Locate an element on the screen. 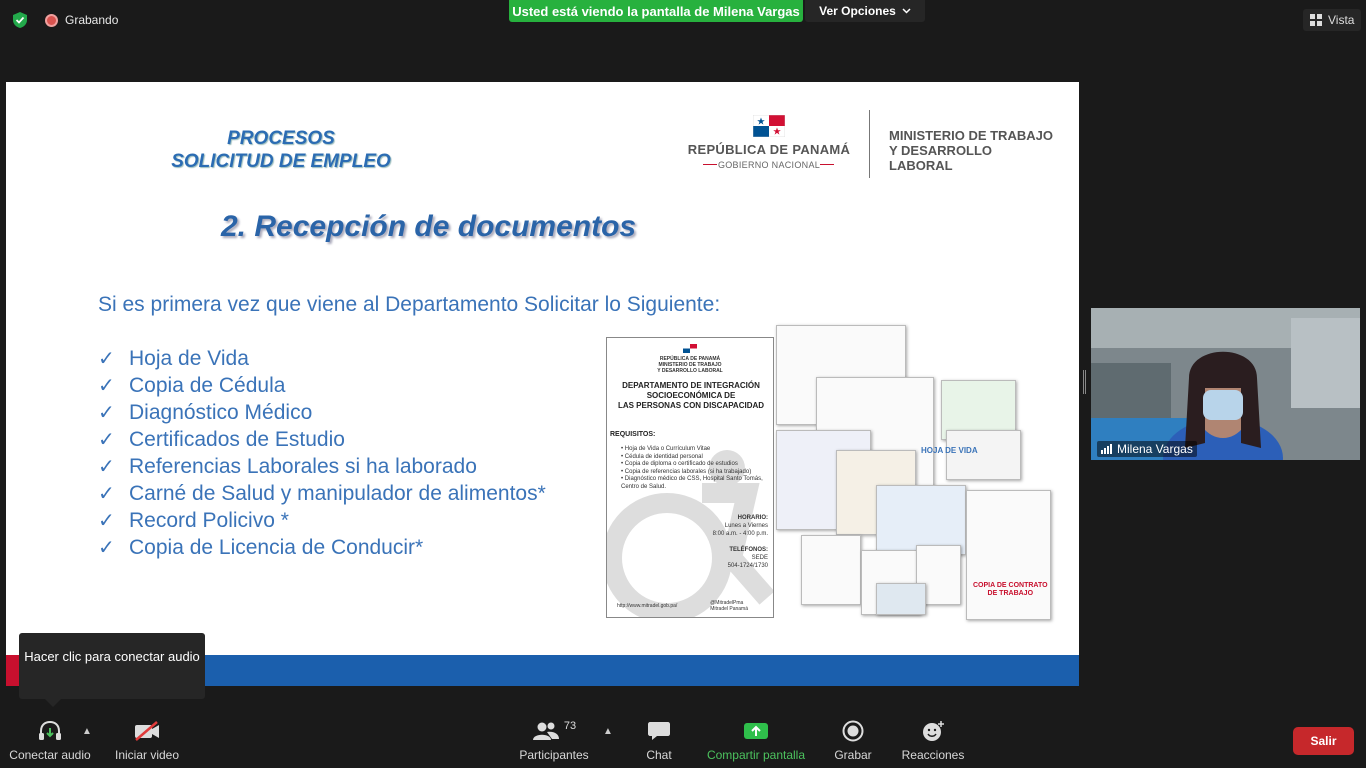  flyer-phones: TELÉFONOS: SEDE 504-1724/1730 is located at coordinates (748, 558).